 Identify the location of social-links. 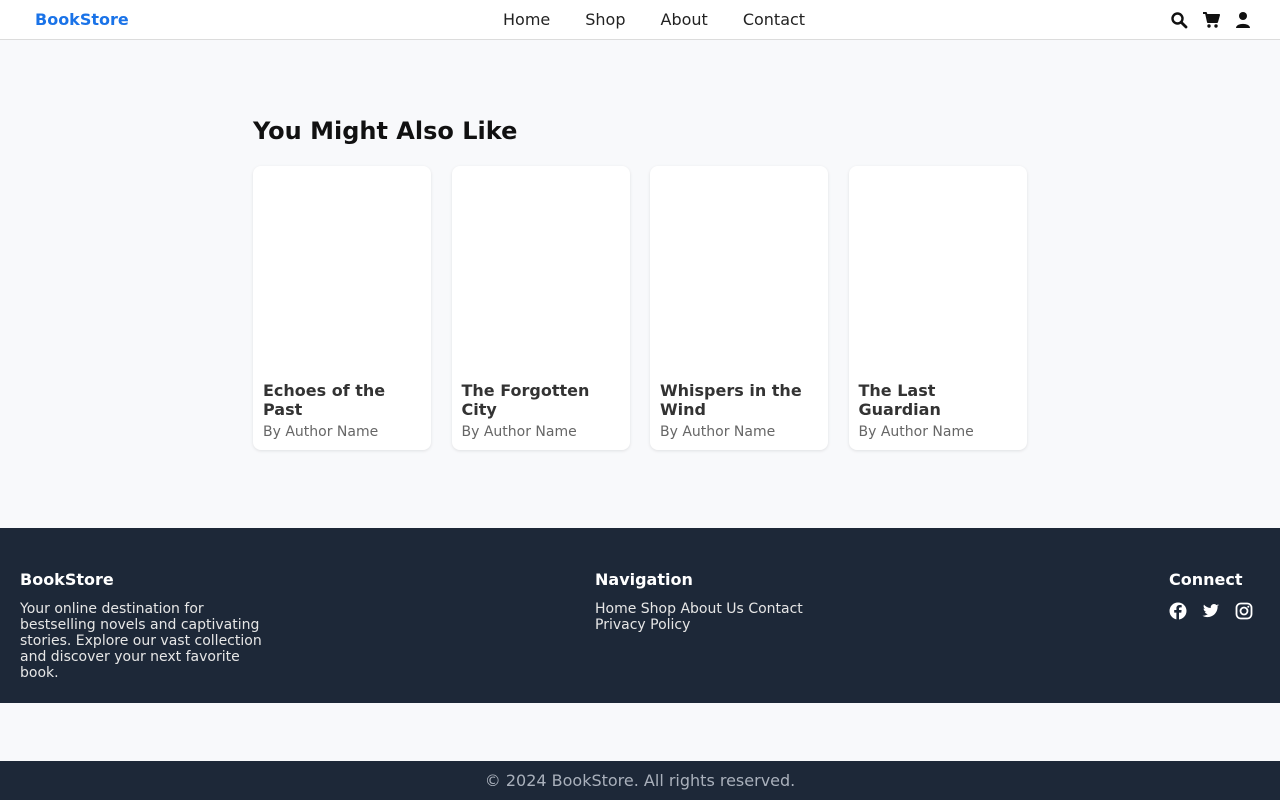
(1218, 611).